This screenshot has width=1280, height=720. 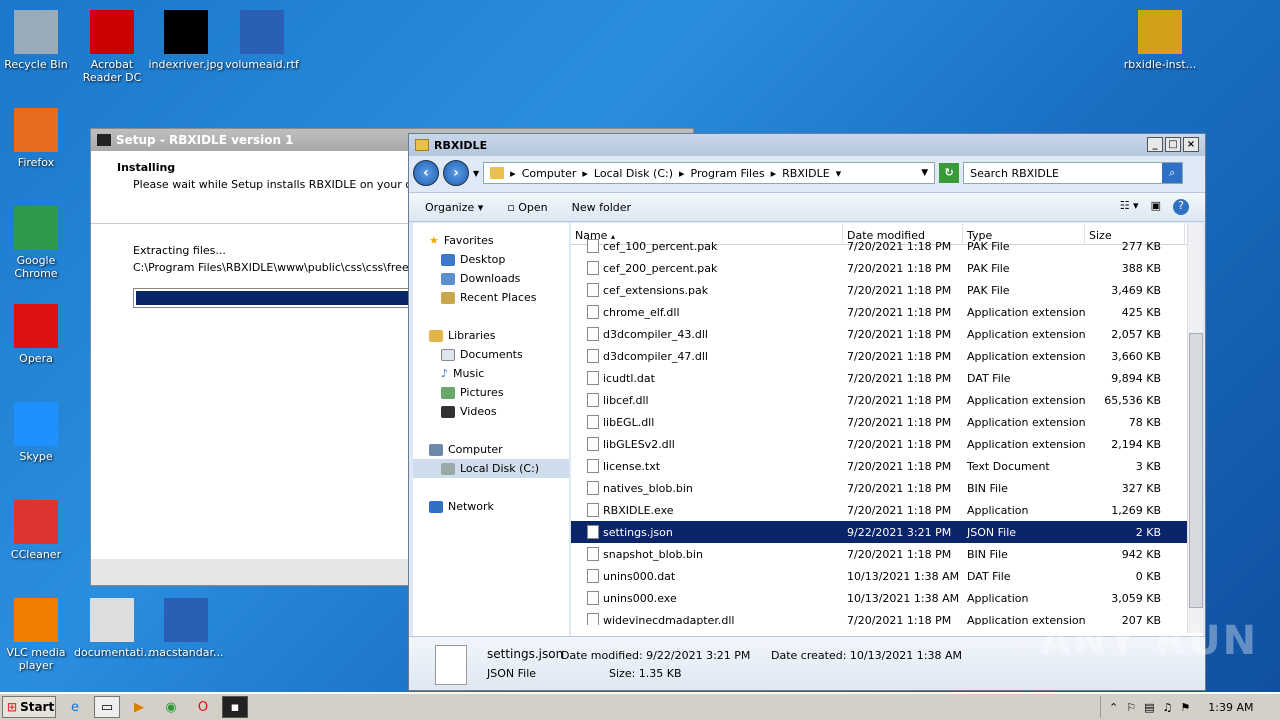 I want to click on nav-recent: Recent Places, so click(x=491, y=297).